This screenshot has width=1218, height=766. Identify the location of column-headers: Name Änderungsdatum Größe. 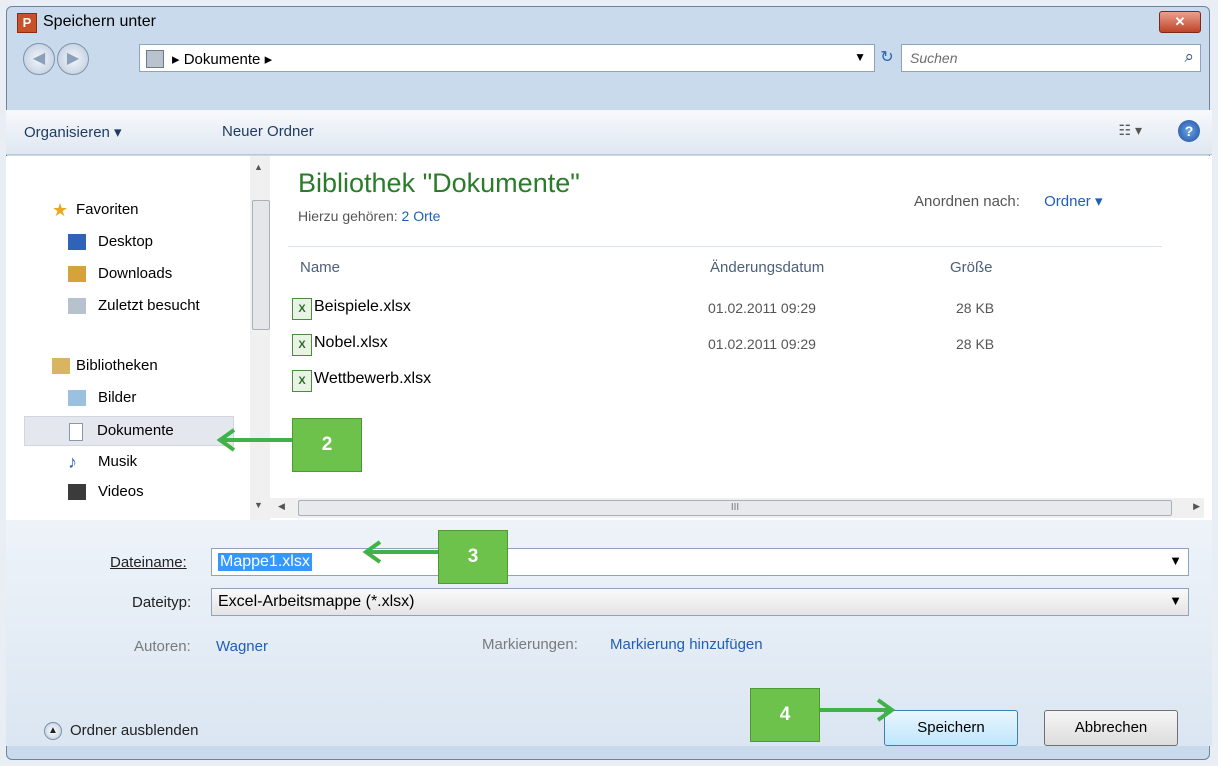
(725, 265).